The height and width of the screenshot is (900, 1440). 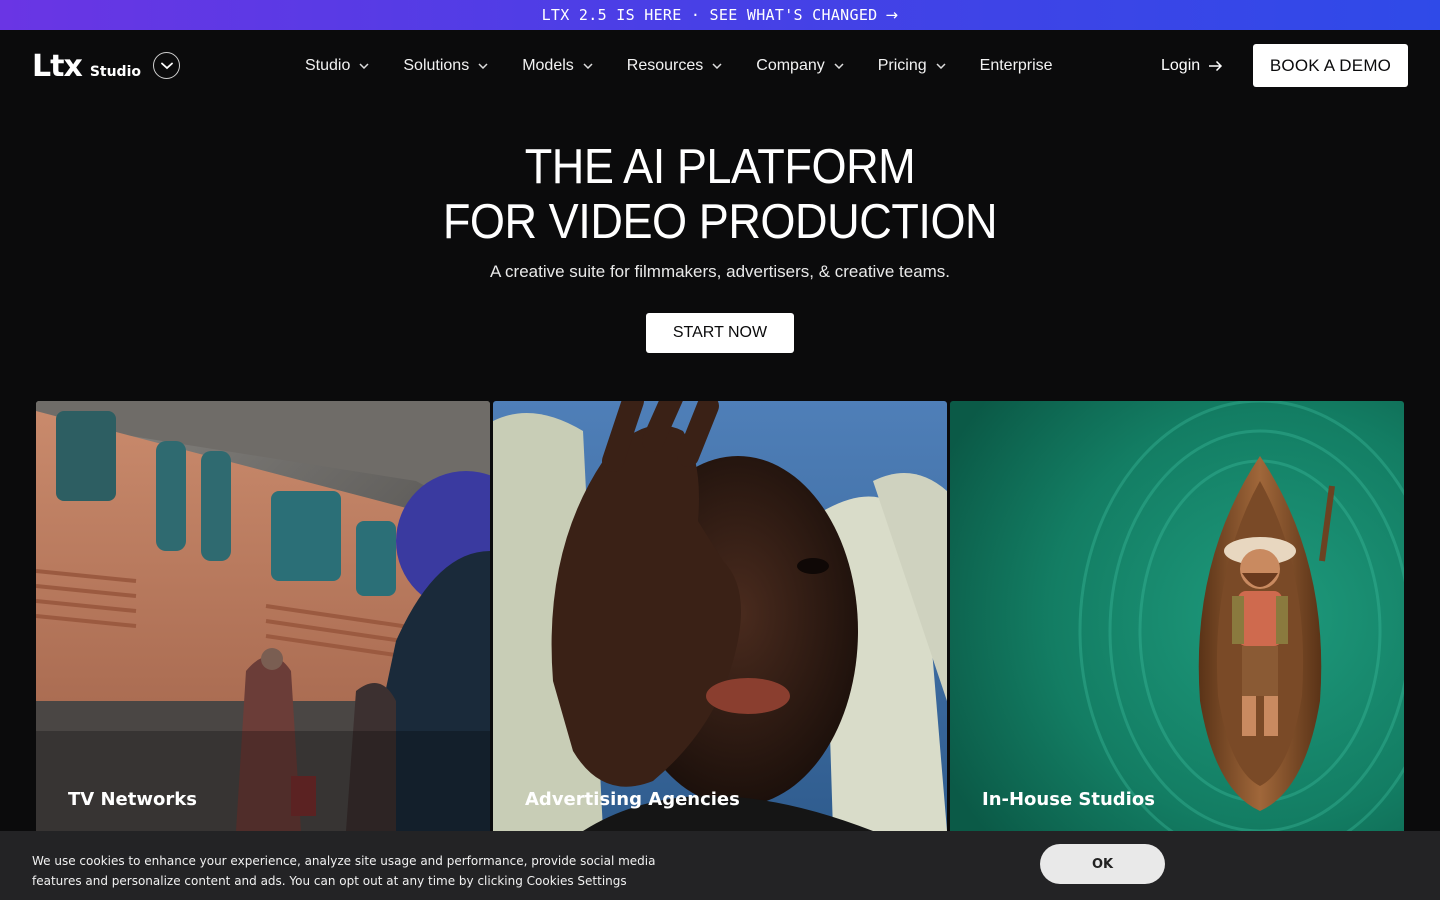 I want to click on announcement-bar: LTX 2.5 IS HERE · SEE WHAT'S CHANGED →, so click(x=720, y=15).